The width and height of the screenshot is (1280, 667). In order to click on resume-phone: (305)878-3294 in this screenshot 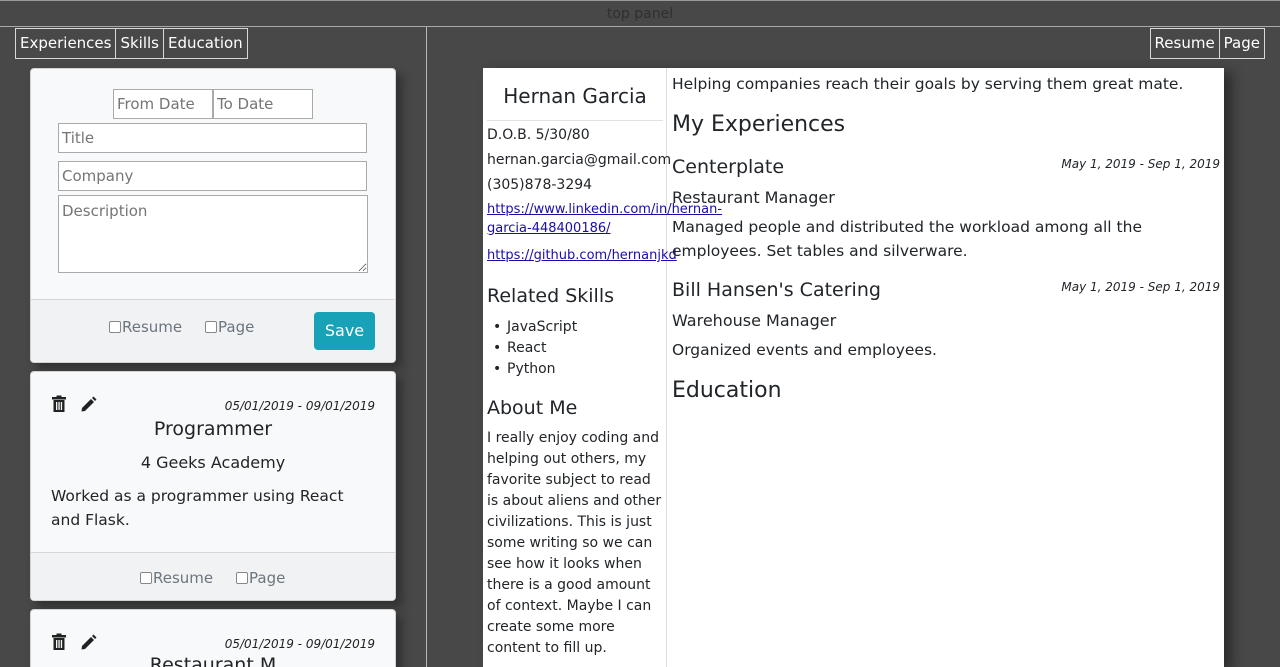, I will do `click(540, 185)`.